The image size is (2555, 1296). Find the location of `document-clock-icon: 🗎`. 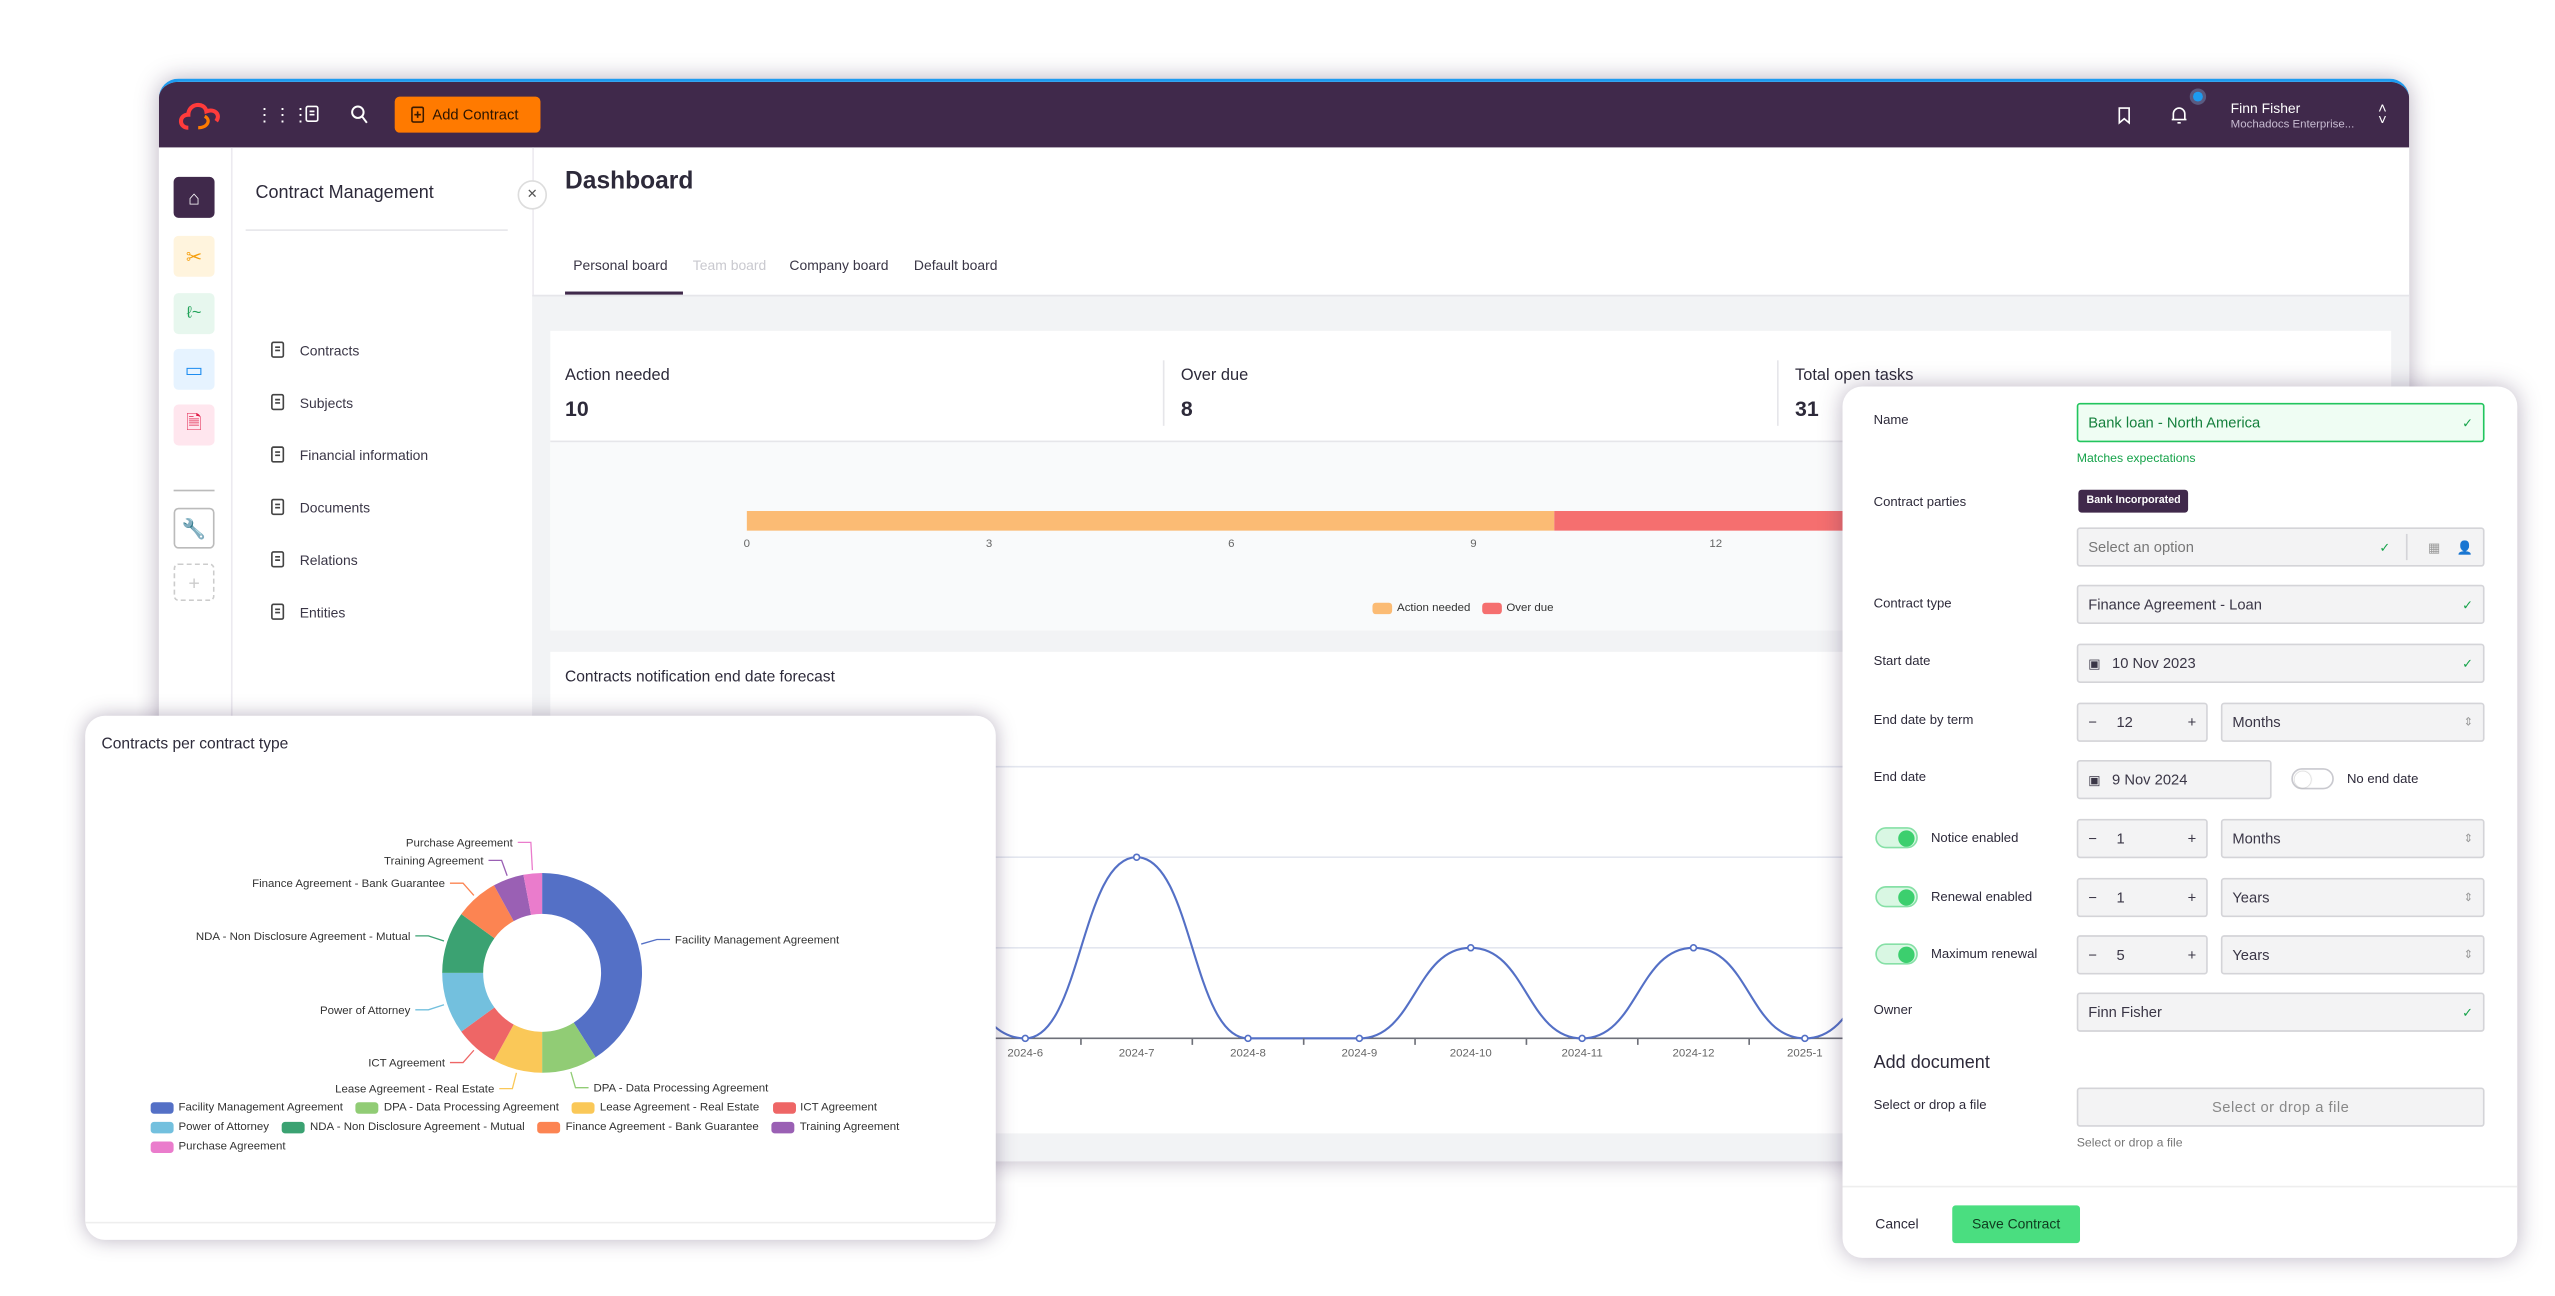

document-clock-icon: 🗎 is located at coordinates (194, 425).